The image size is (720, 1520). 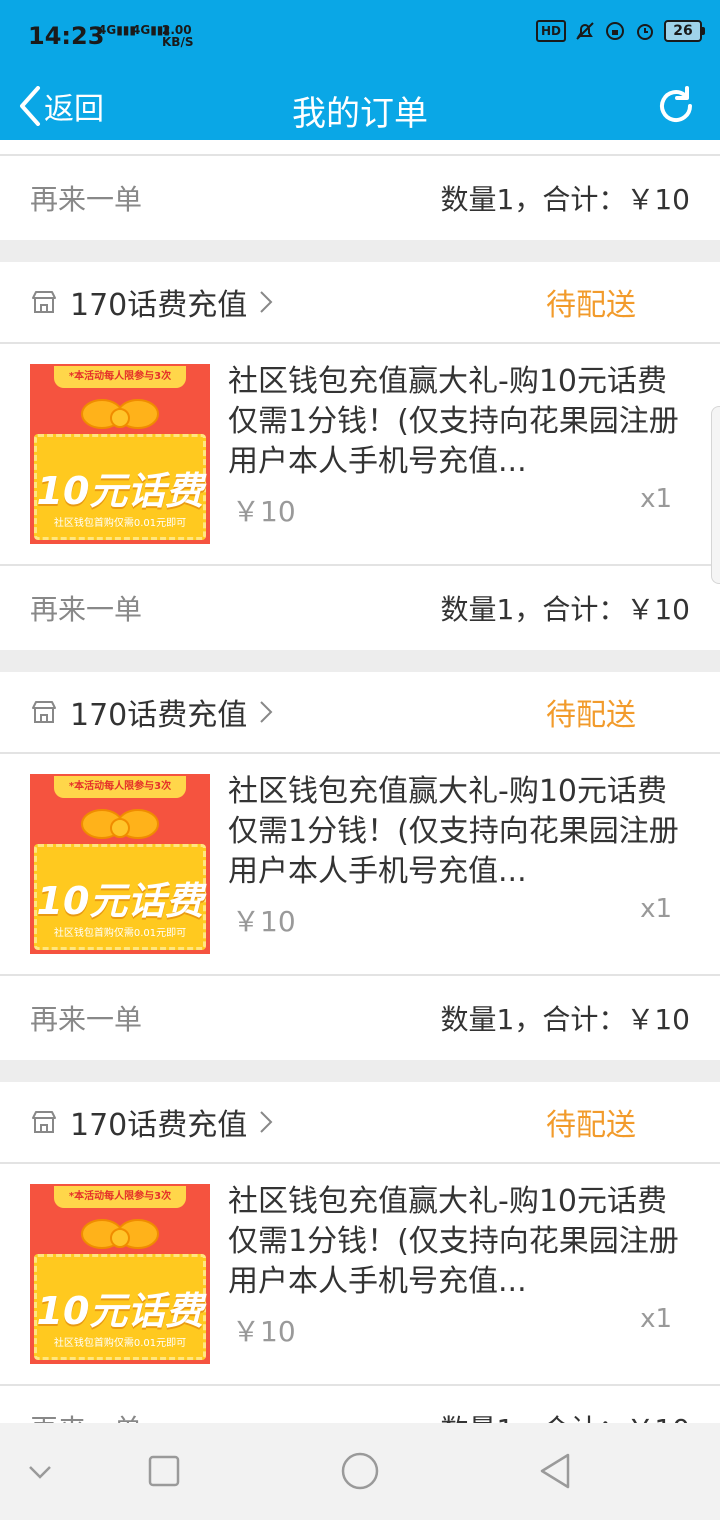 What do you see at coordinates (117, 30) in the screenshot?
I see `signal-1-icon: 4G▮▮▮` at bounding box center [117, 30].